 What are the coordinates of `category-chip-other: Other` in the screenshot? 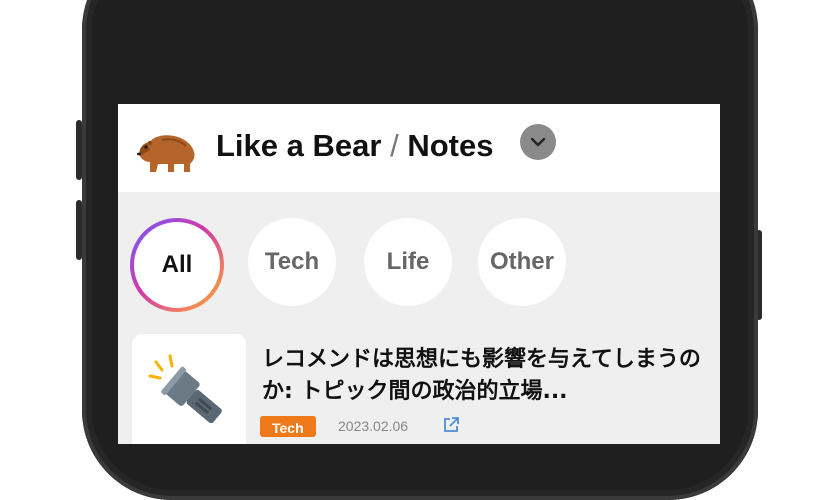 It's located at (522, 262).